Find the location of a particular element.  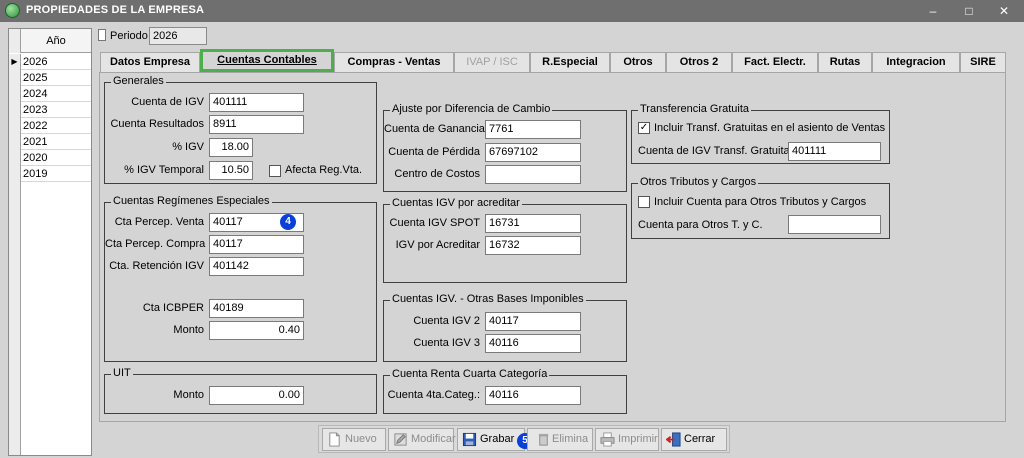

cta-percep-compra-label: Cta Percep. Compra is located at coordinates (155, 244).